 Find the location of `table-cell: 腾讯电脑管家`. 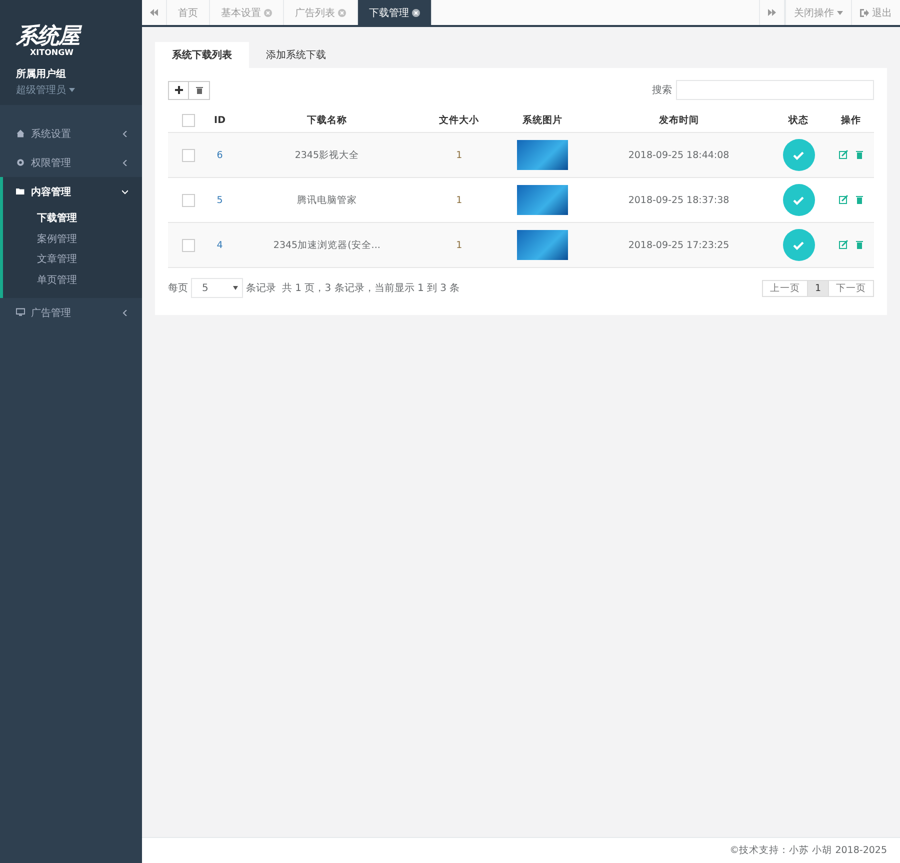

table-cell: 腾讯电脑管家 is located at coordinates (326, 200).